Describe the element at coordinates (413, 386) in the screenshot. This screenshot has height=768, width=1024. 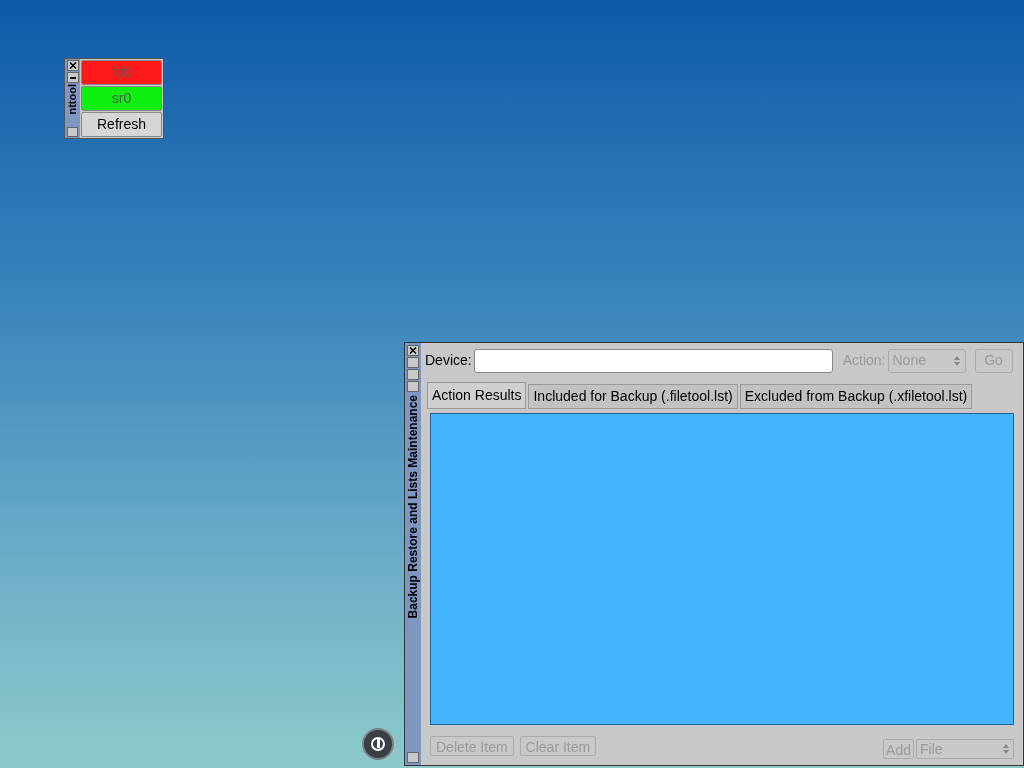
I see `shade-button` at that location.